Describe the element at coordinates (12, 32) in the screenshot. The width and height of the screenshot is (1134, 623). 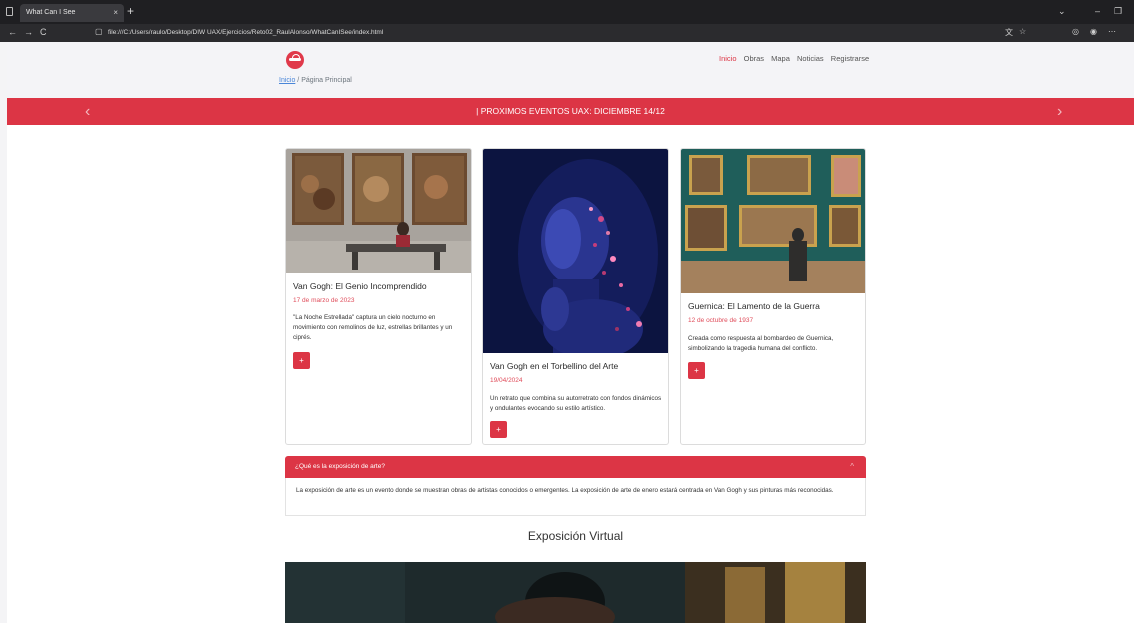
I see `back-button: ←` at that location.